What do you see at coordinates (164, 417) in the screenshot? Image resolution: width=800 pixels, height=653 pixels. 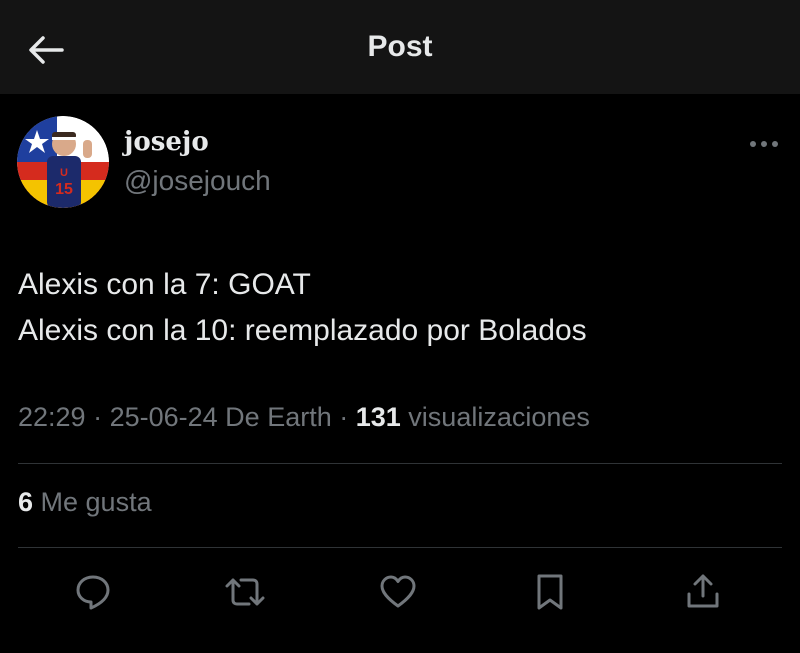 I see `post-date: 25-06-24` at bounding box center [164, 417].